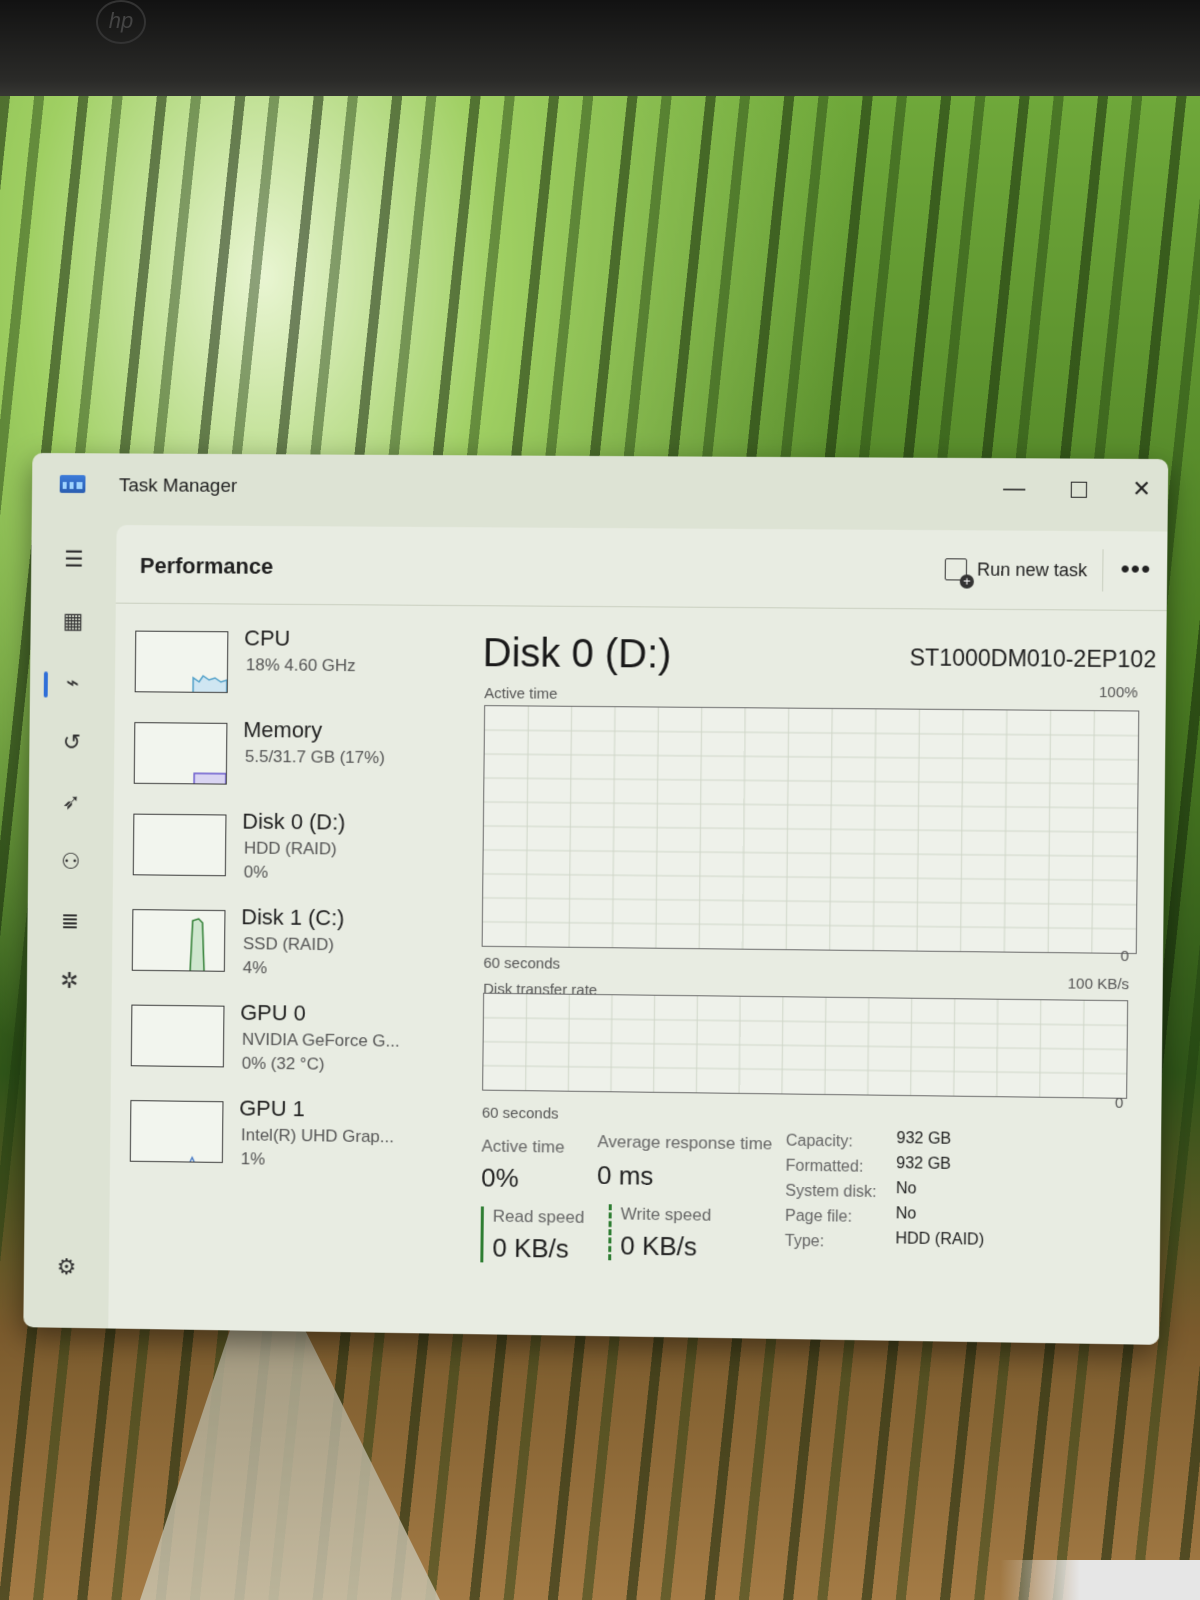 This screenshot has height=1600, width=1200. Describe the element at coordinates (178, 486) in the screenshot. I see `window-title: Task Manager` at that location.